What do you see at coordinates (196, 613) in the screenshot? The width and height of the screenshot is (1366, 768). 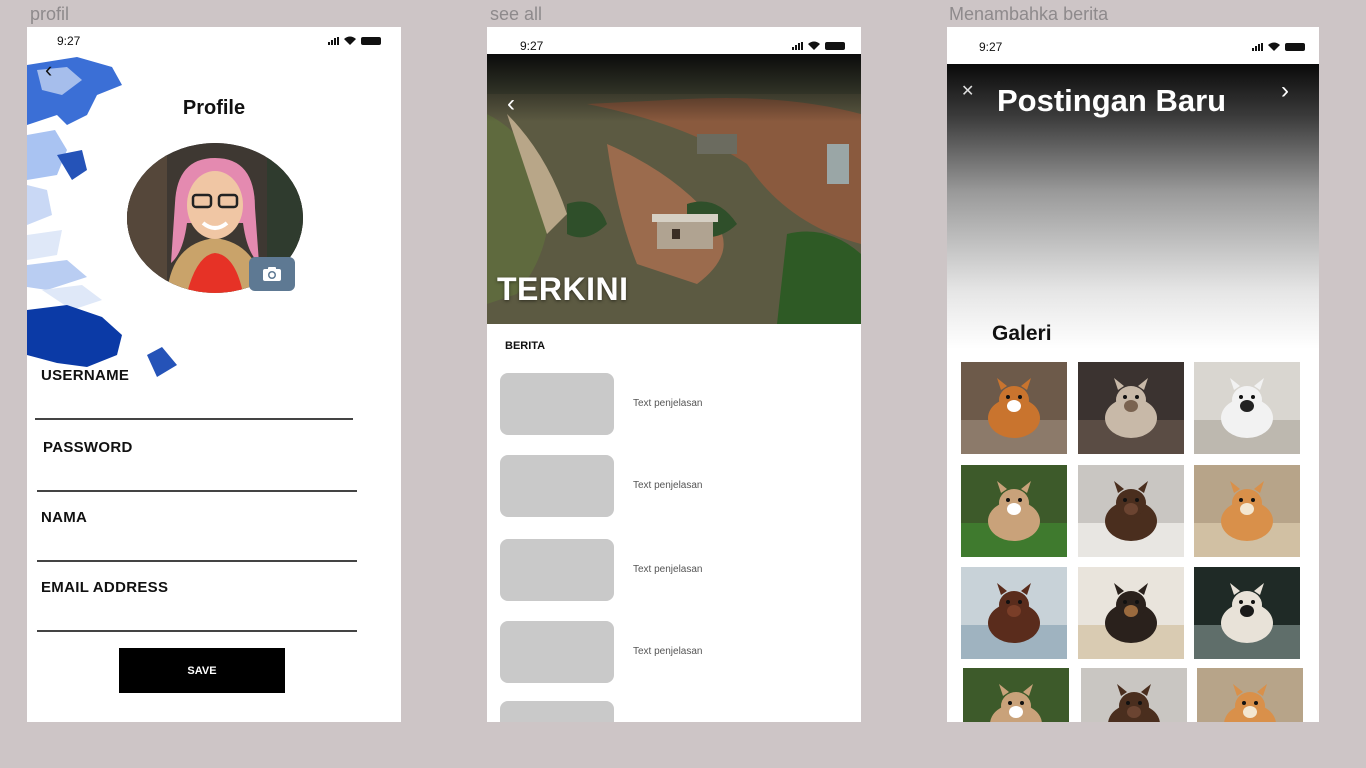 I see `email-input` at bounding box center [196, 613].